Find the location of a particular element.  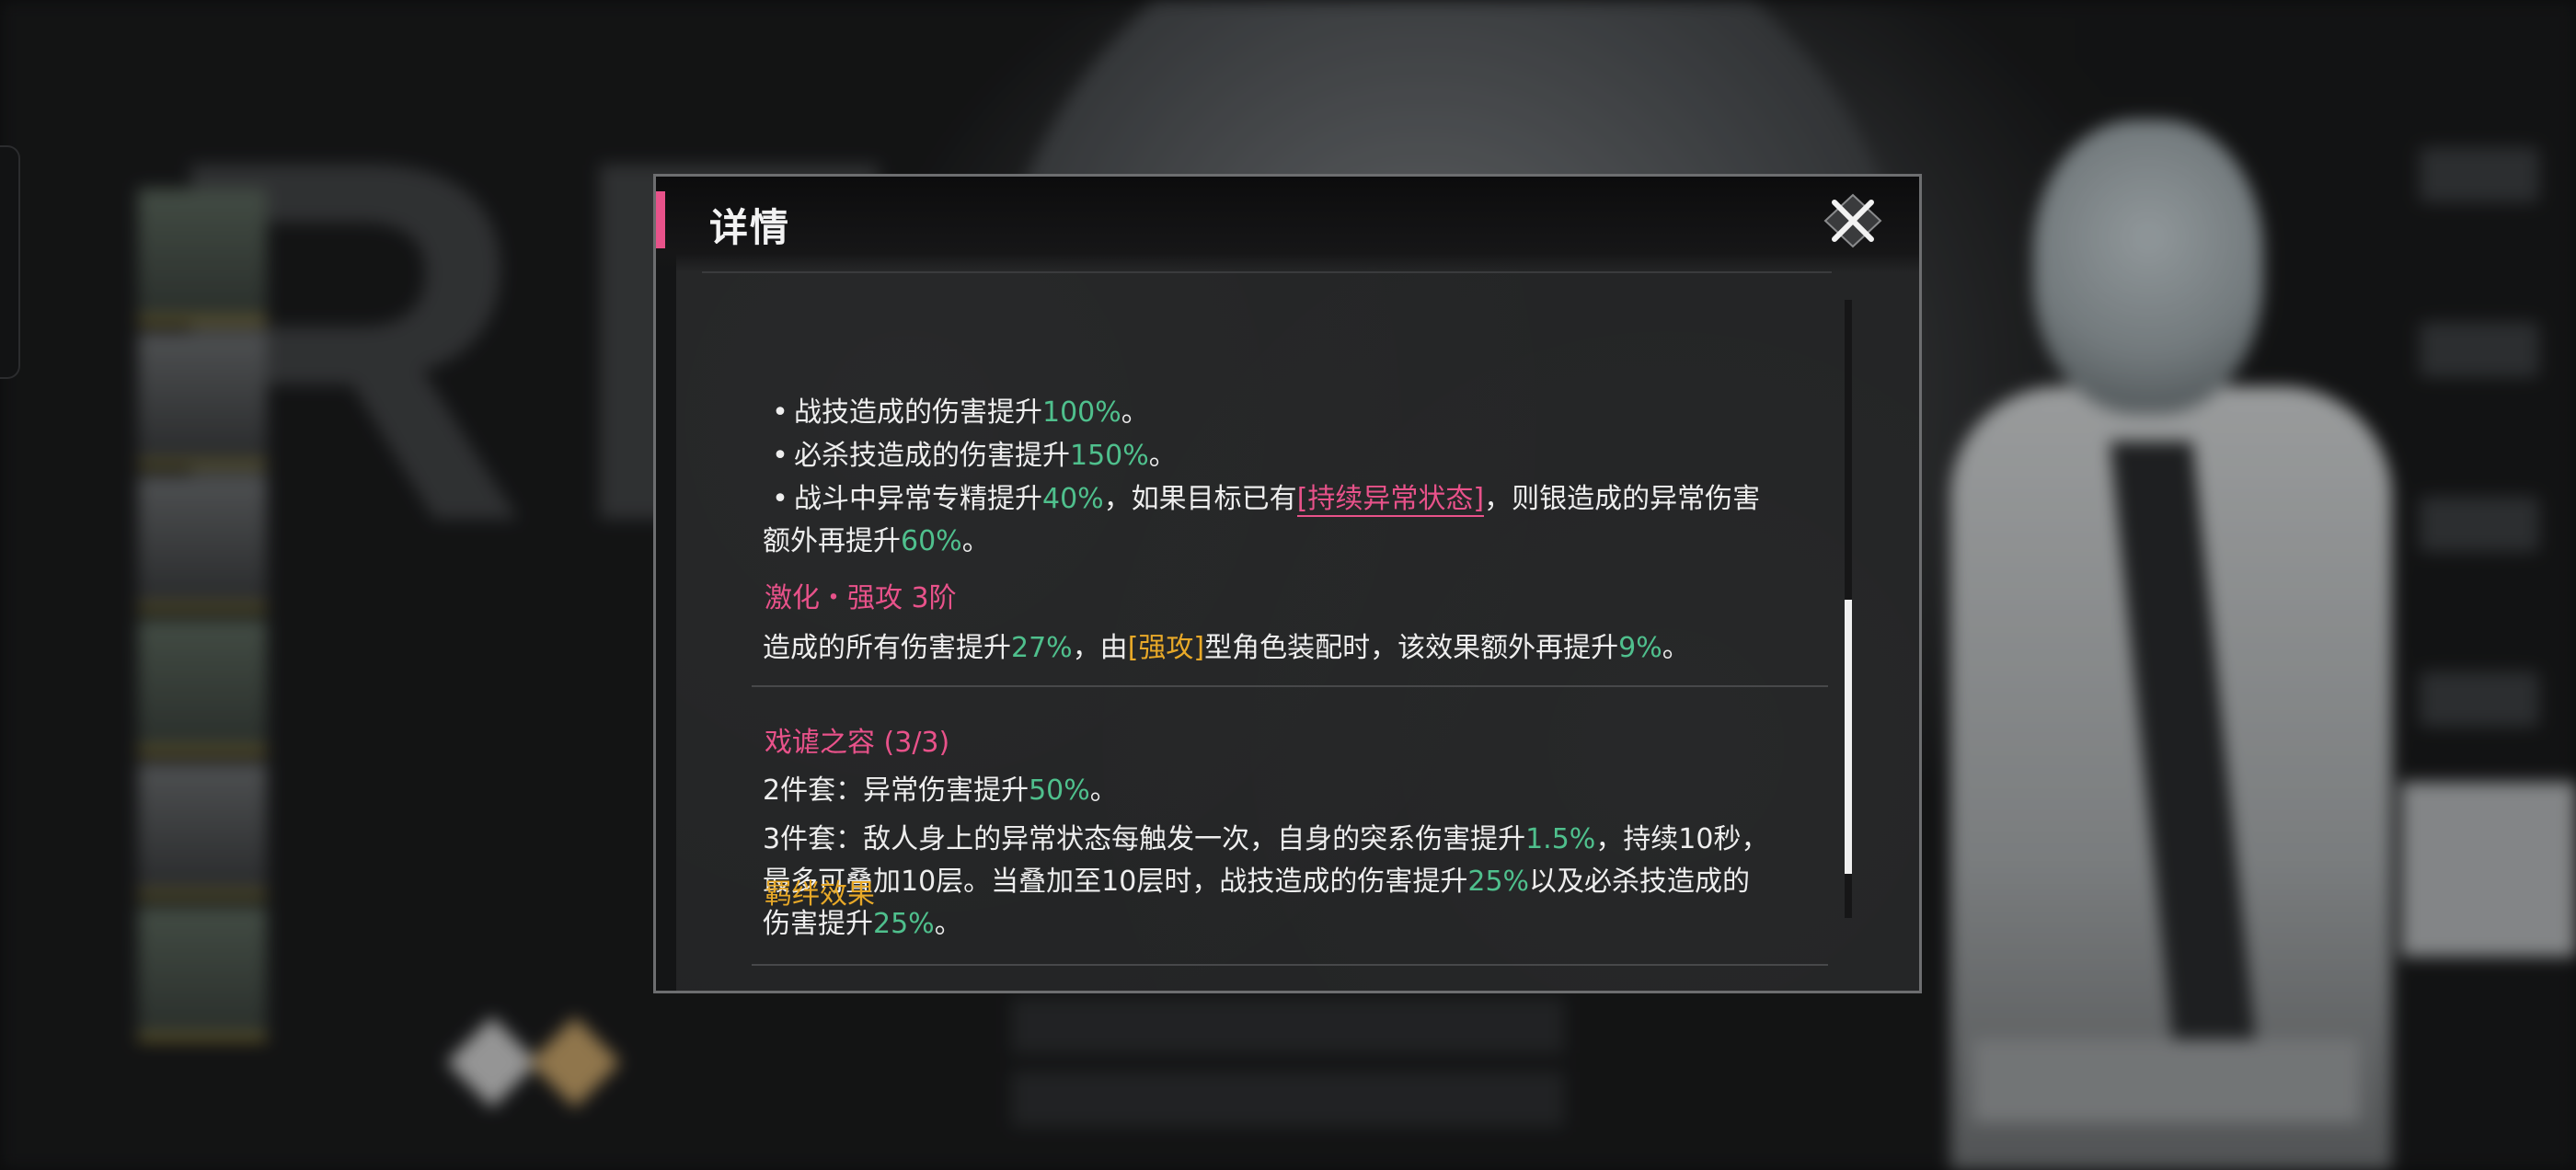

enhance-title: 激化・强攻 3阶 is located at coordinates (861, 598).